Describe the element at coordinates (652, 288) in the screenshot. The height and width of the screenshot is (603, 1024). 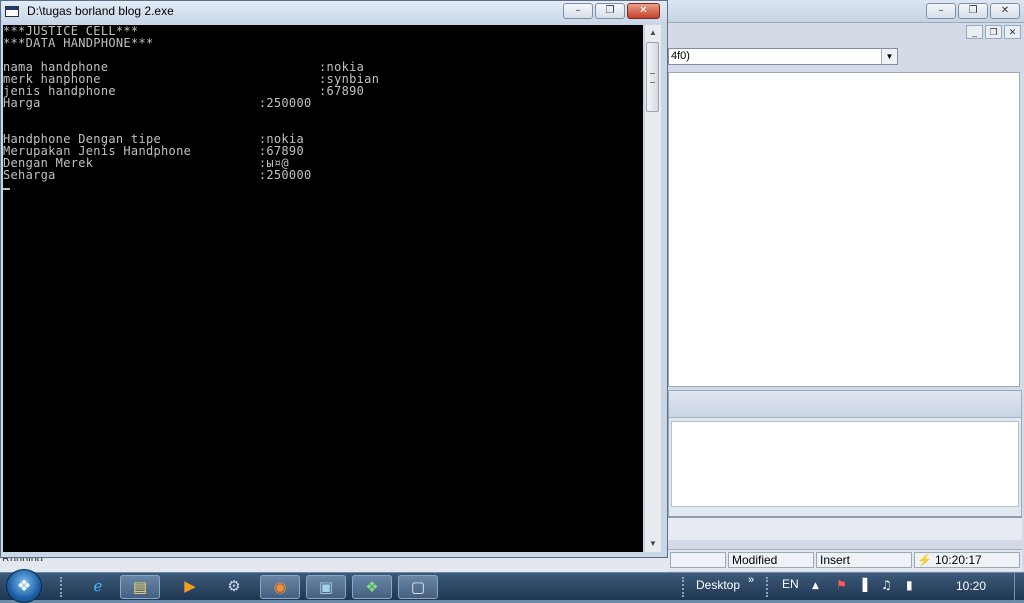
I see `console-scrollbar: ▲ ▼` at that location.